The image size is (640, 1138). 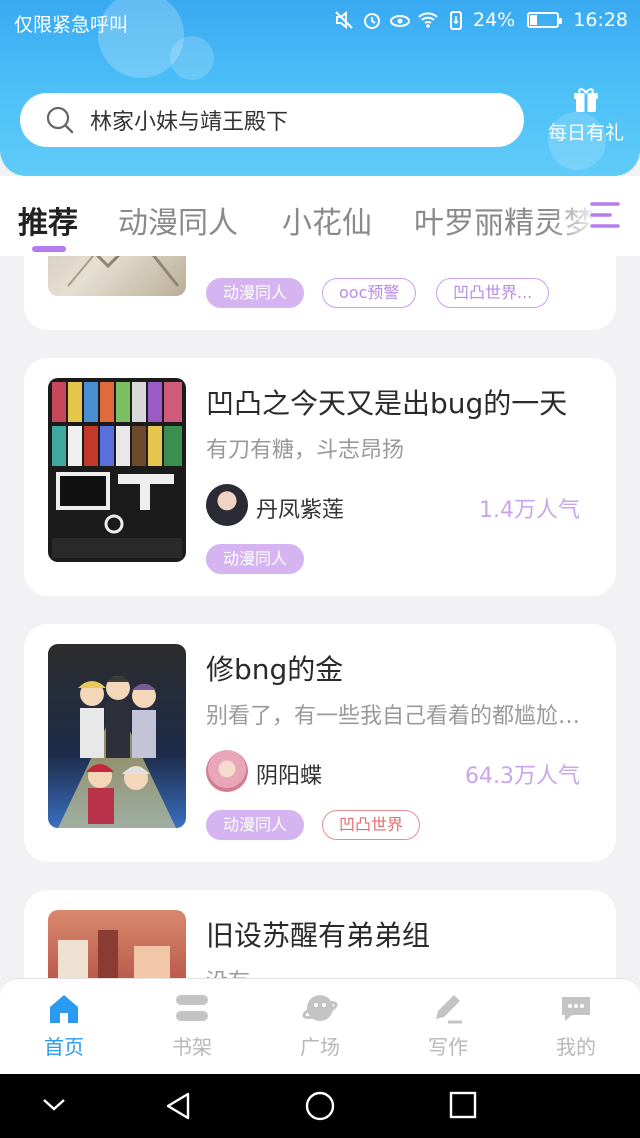 What do you see at coordinates (400, 21) in the screenshot?
I see `eye-icon` at bounding box center [400, 21].